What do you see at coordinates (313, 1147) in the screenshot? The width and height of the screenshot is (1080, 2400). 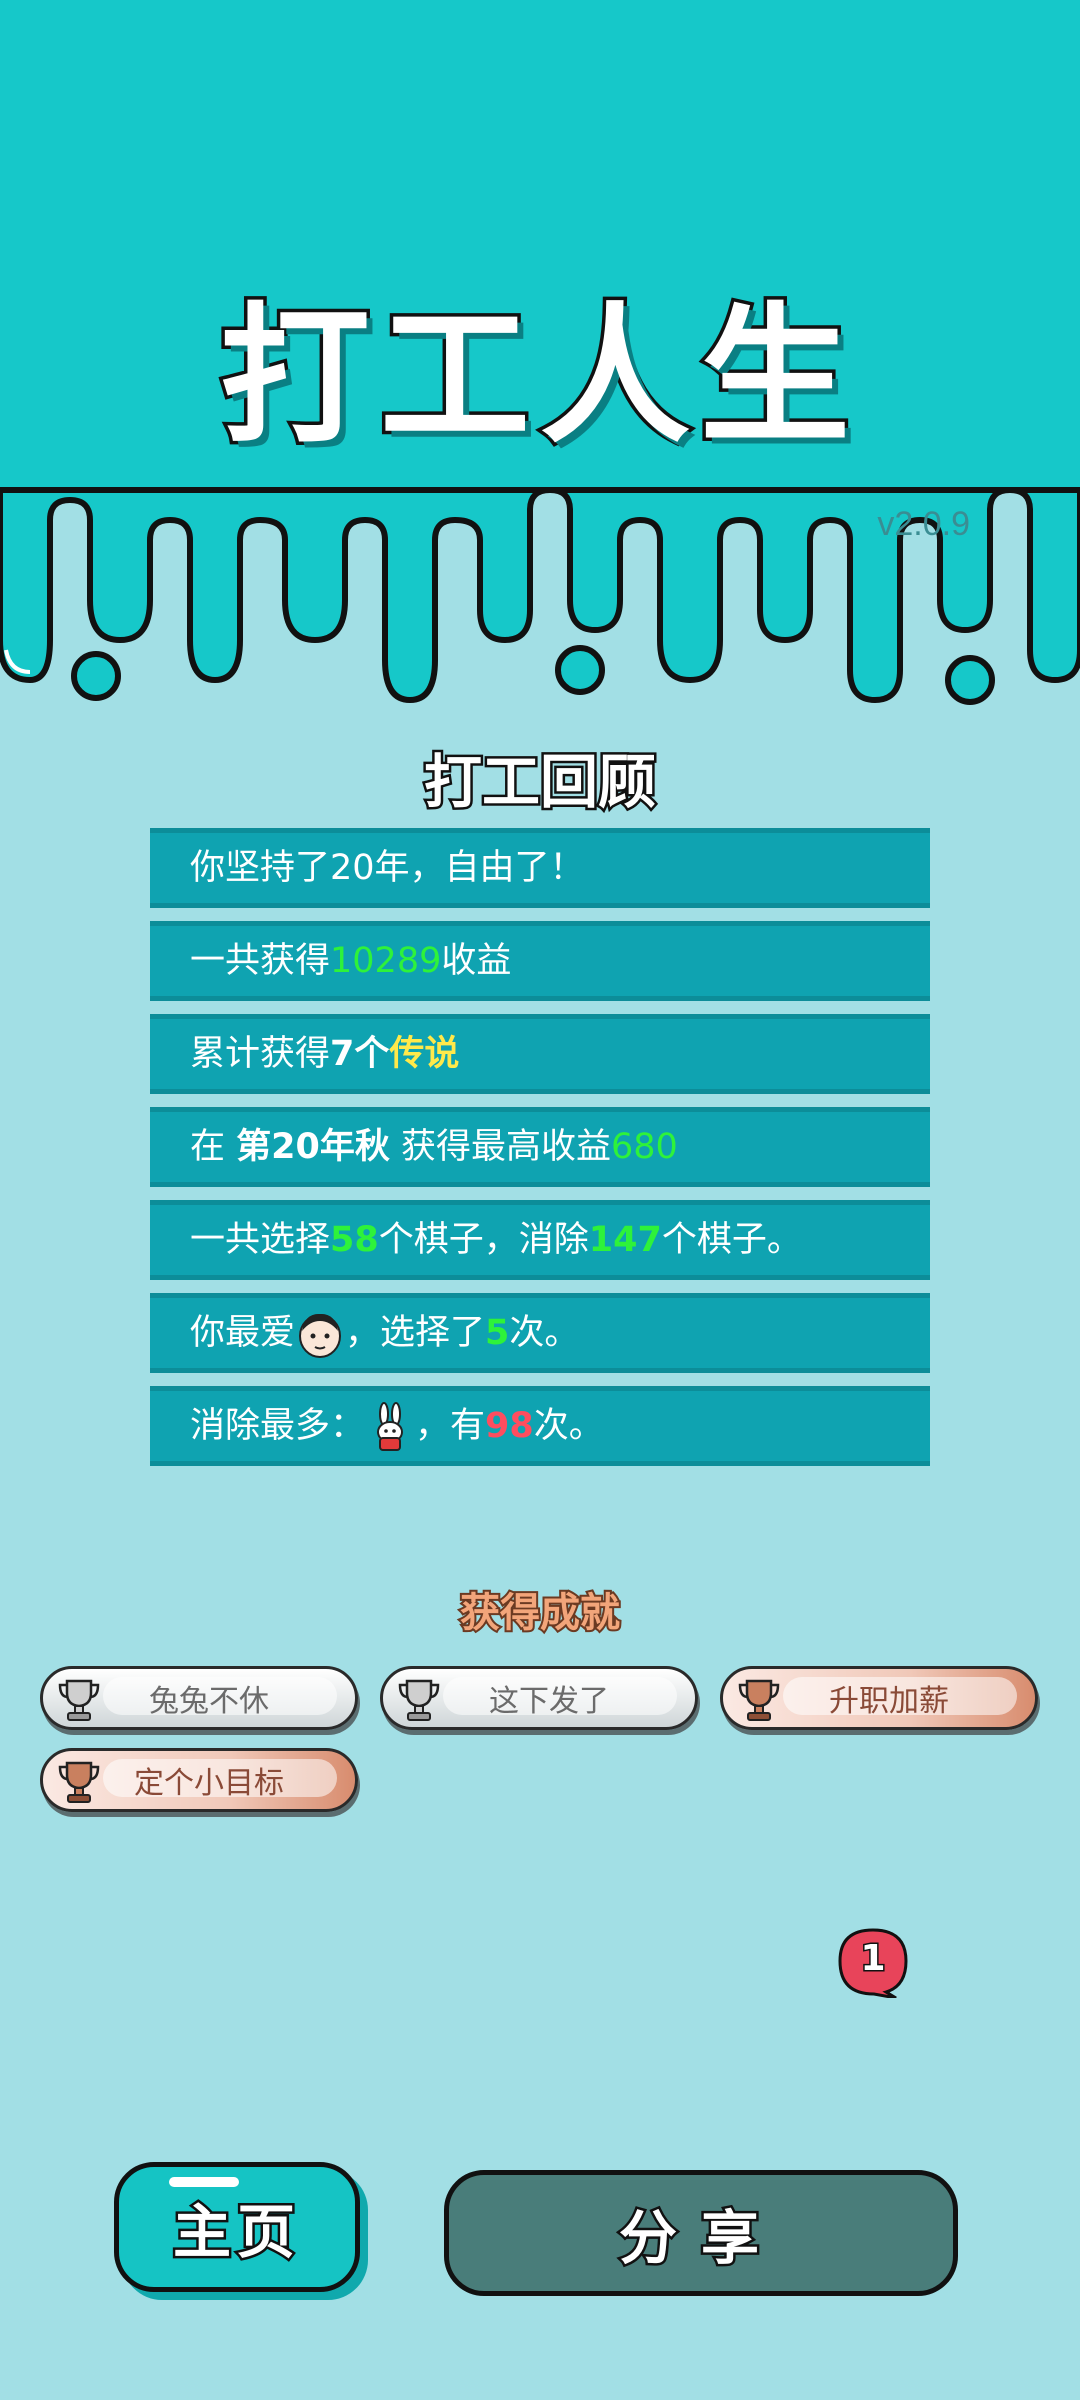 I see `best-season: 第20年秋` at bounding box center [313, 1147].